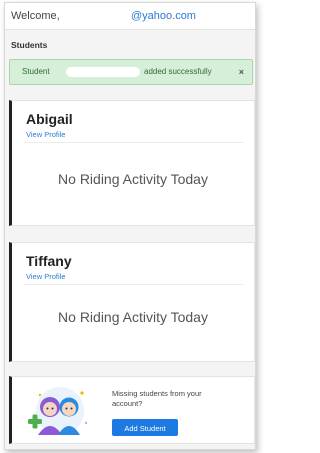 This screenshot has height=453, width=320. What do you see at coordinates (241, 72) in the screenshot?
I see `close-icon: ×` at bounding box center [241, 72].